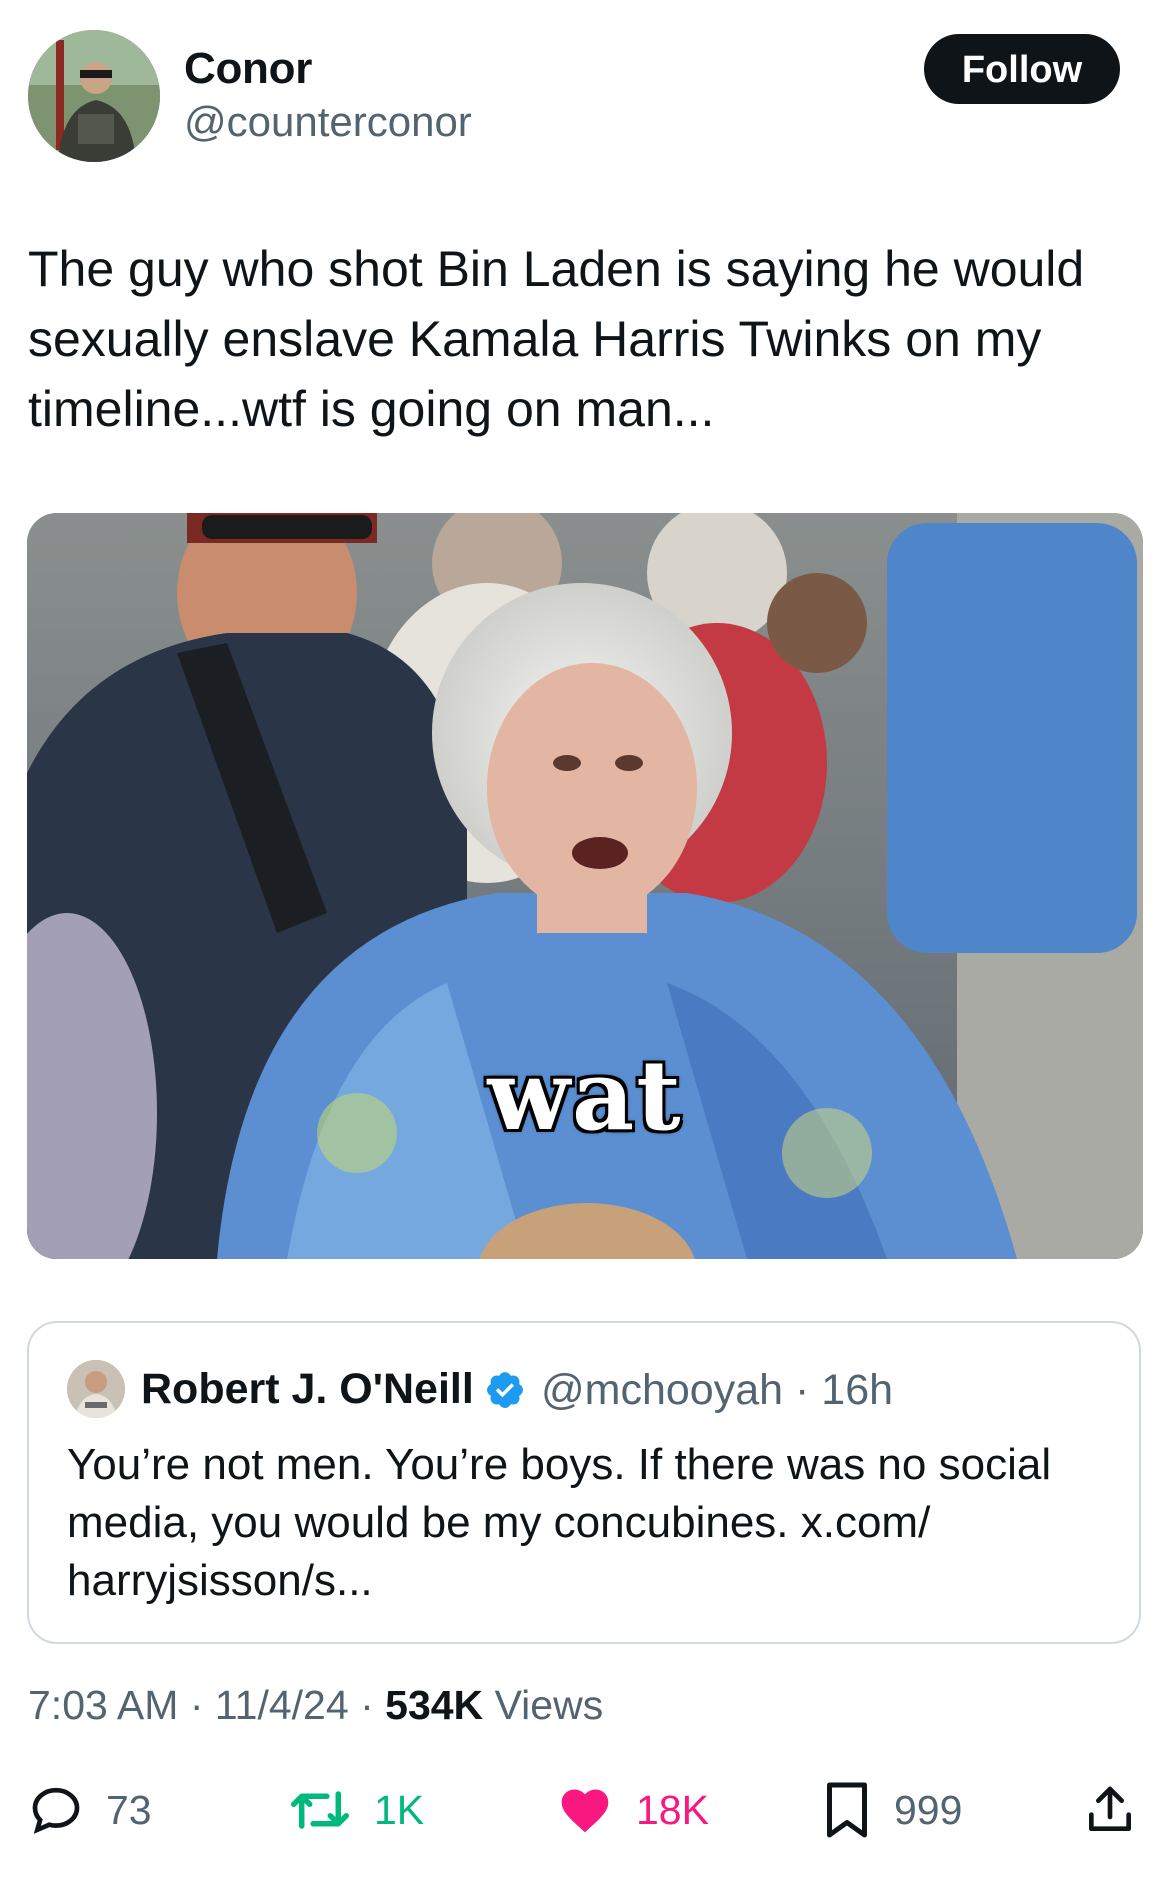 The image size is (1170, 1882). What do you see at coordinates (434, 1705) in the screenshot?
I see `views-count: 534K` at bounding box center [434, 1705].